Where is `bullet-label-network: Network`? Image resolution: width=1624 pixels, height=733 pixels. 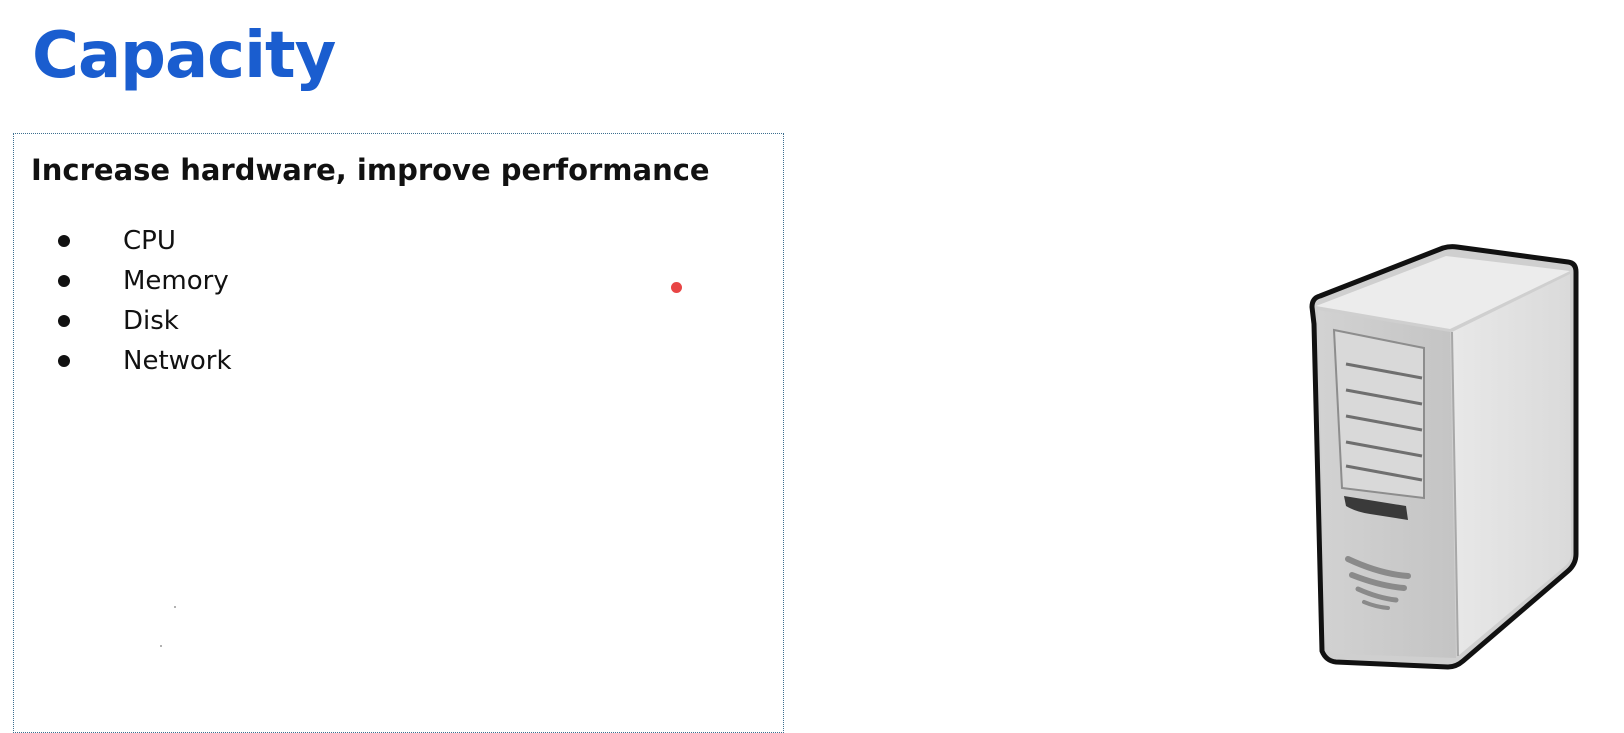
bullet-label-network: Network is located at coordinates (177, 361).